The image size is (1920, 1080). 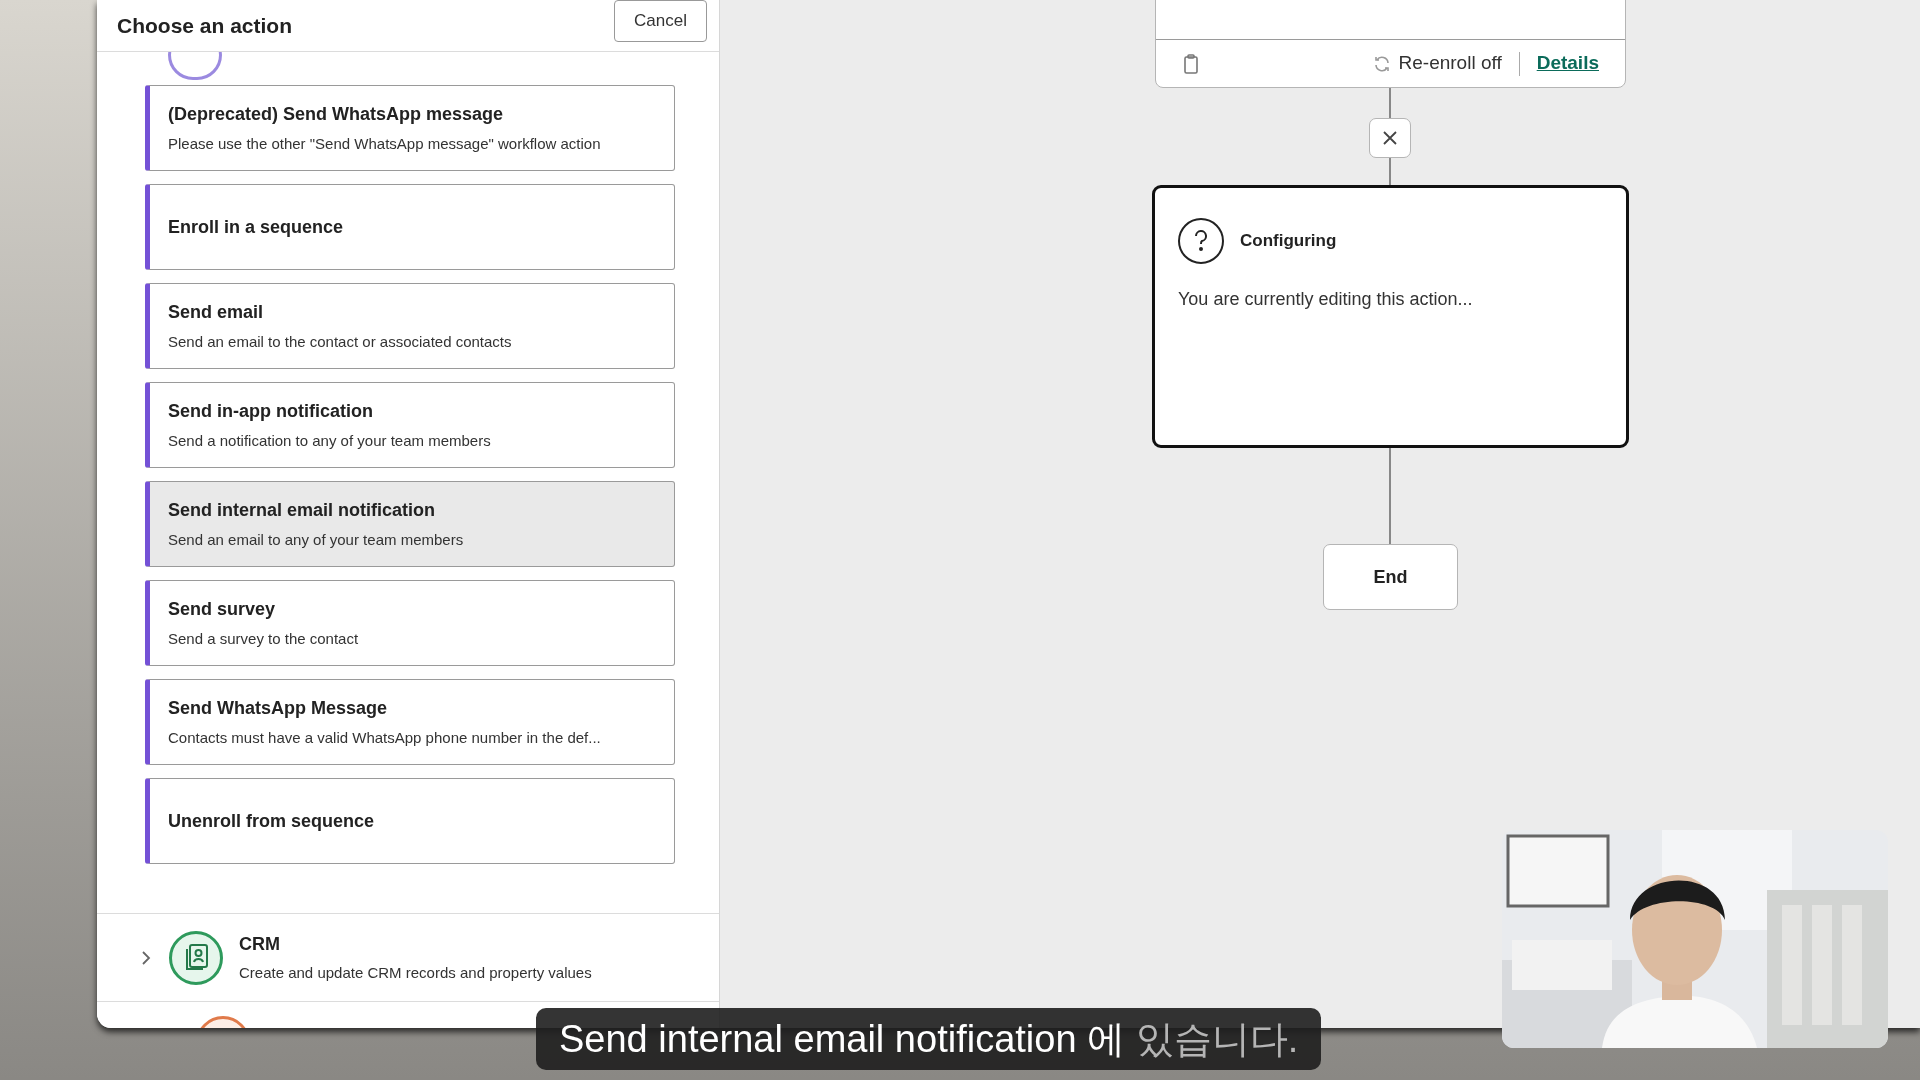 I want to click on close-icon, so click(x=1390, y=138).